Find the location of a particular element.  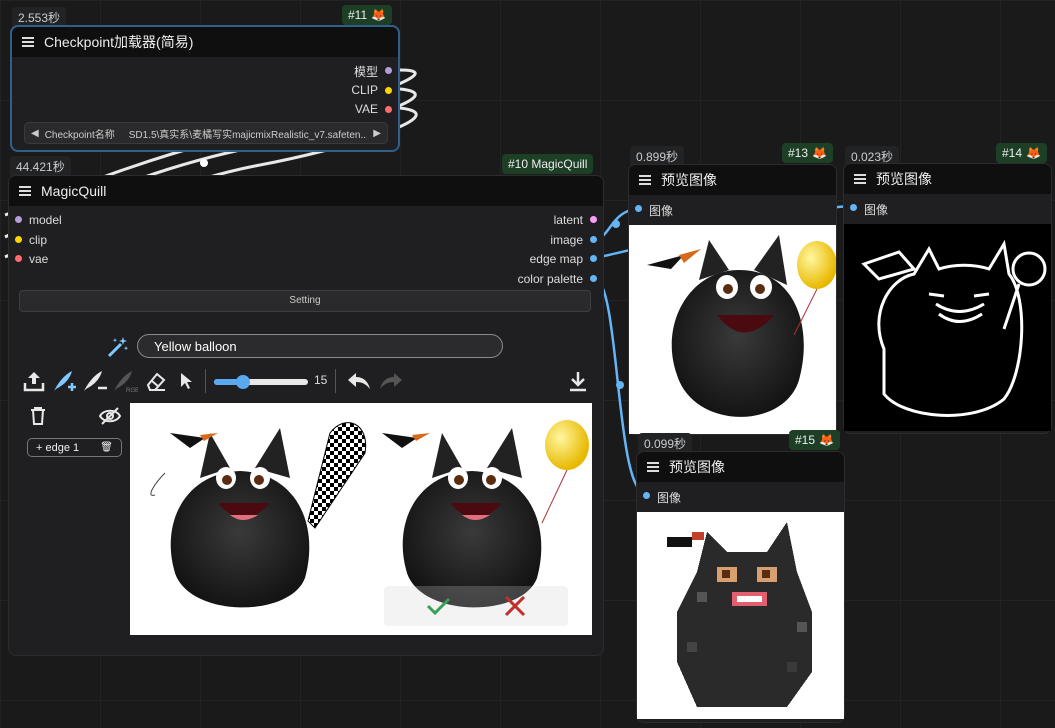

cursor-icon is located at coordinates (187, 381).